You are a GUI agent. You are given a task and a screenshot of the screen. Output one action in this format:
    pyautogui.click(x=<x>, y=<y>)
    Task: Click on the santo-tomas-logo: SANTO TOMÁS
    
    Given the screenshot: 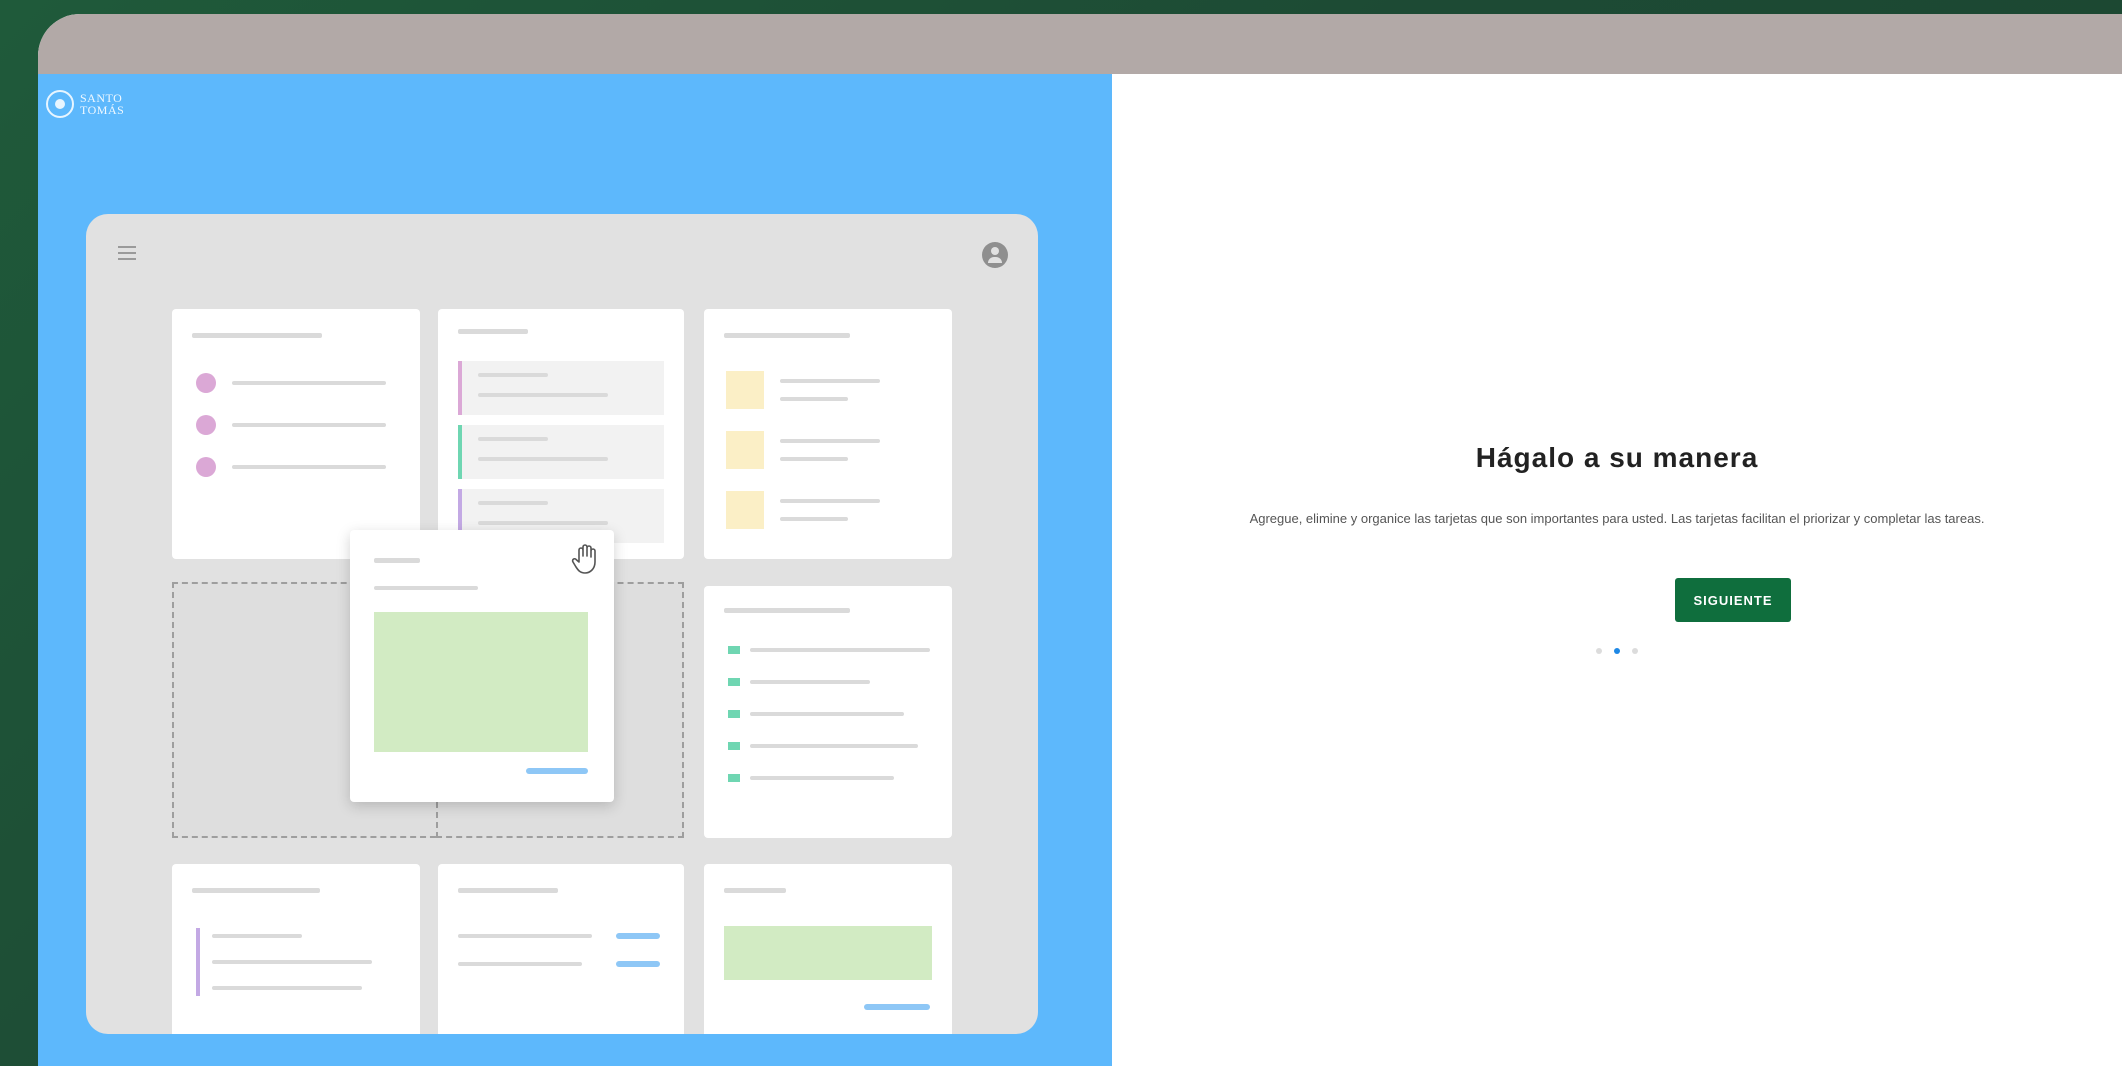 What is the action you would take?
    pyautogui.click(x=85, y=104)
    